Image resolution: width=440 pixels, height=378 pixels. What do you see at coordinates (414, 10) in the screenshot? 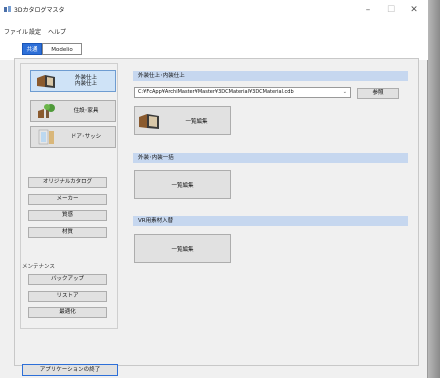
I see `close-button: ✕` at bounding box center [414, 10].